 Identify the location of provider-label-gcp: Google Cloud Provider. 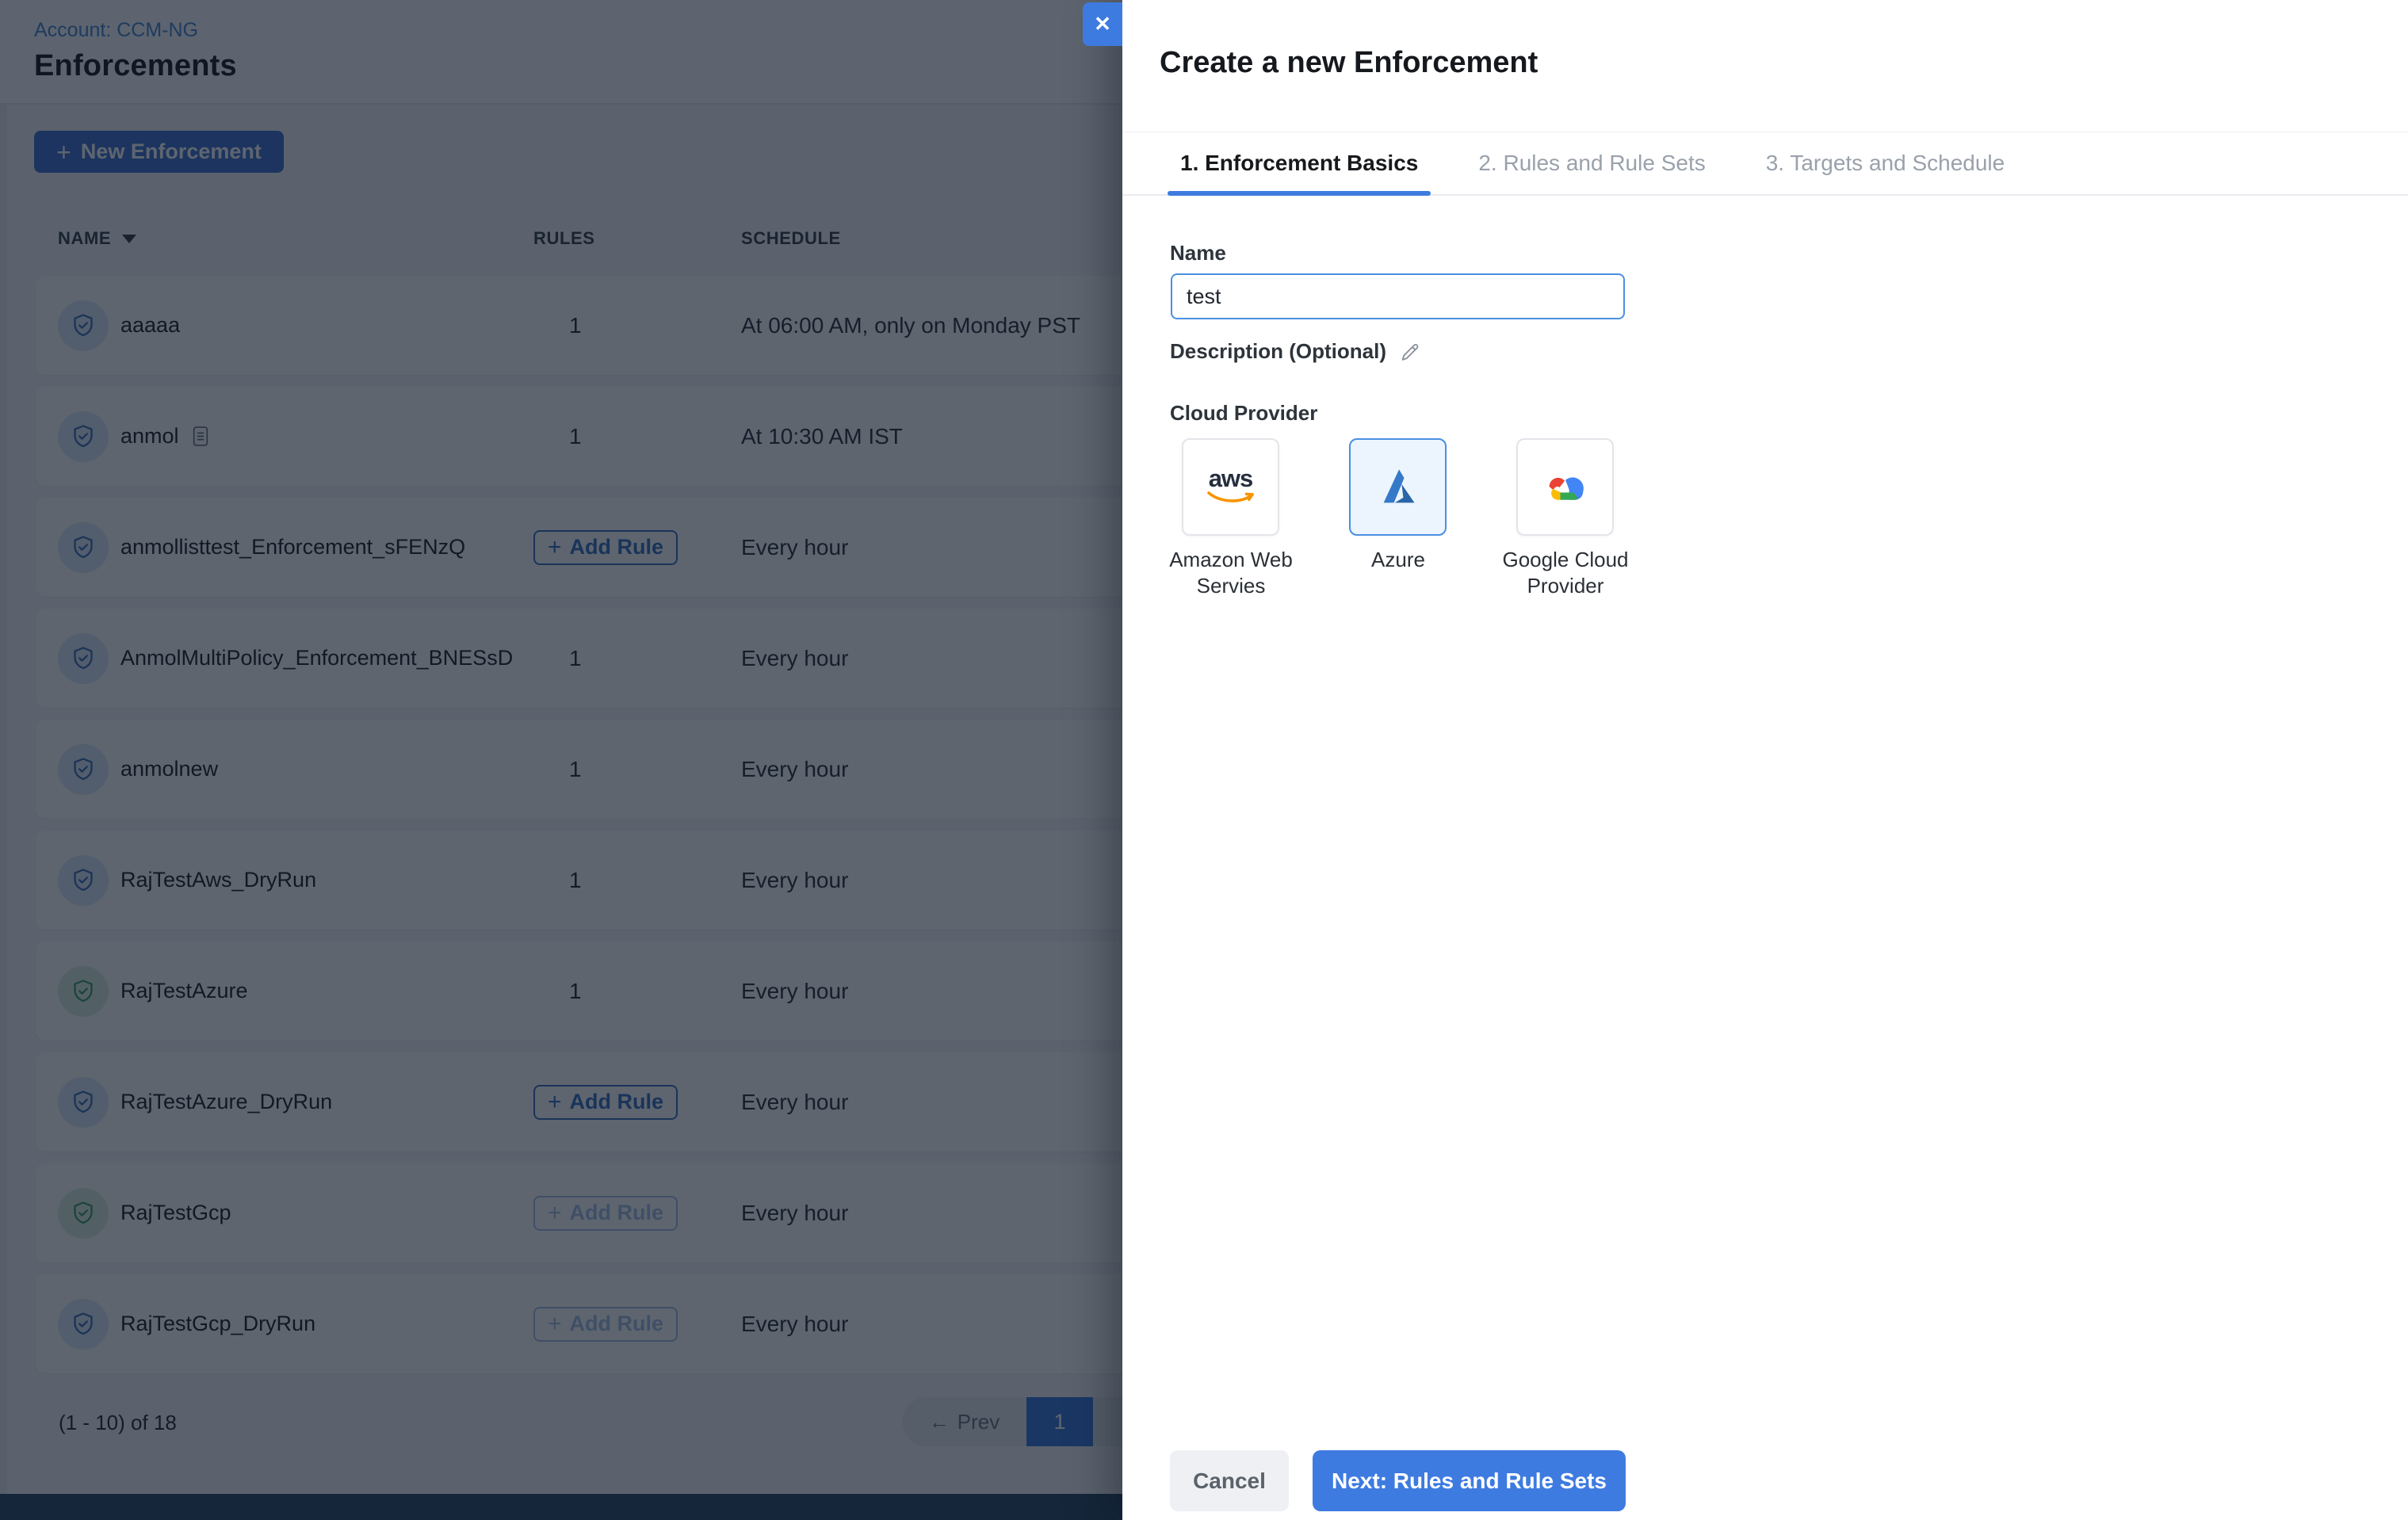
(1565, 573).